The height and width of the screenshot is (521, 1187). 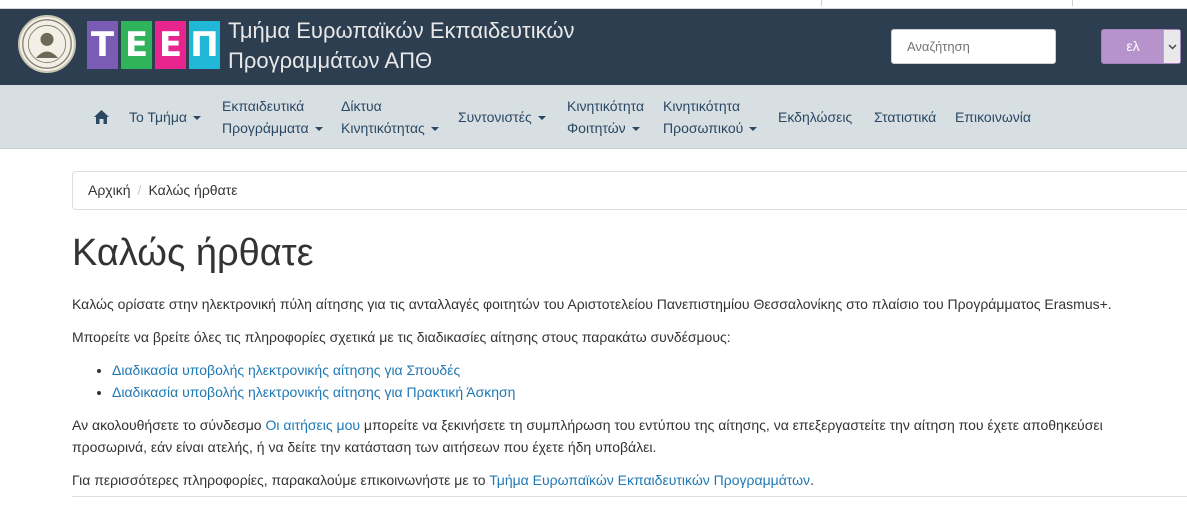 I want to click on nav-item-label: Προγράμματα, so click(x=265, y=128).